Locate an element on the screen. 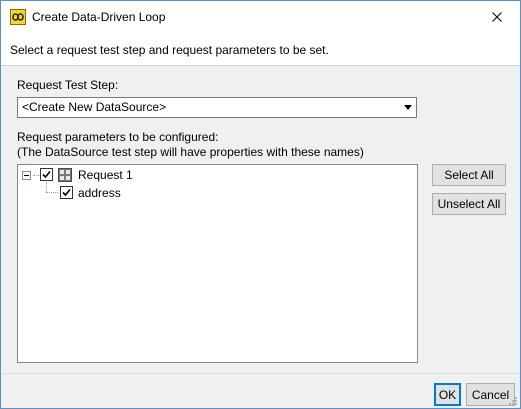 The image size is (521, 409). request-step-dropdown: <Create New DataSource> is located at coordinates (217, 107).